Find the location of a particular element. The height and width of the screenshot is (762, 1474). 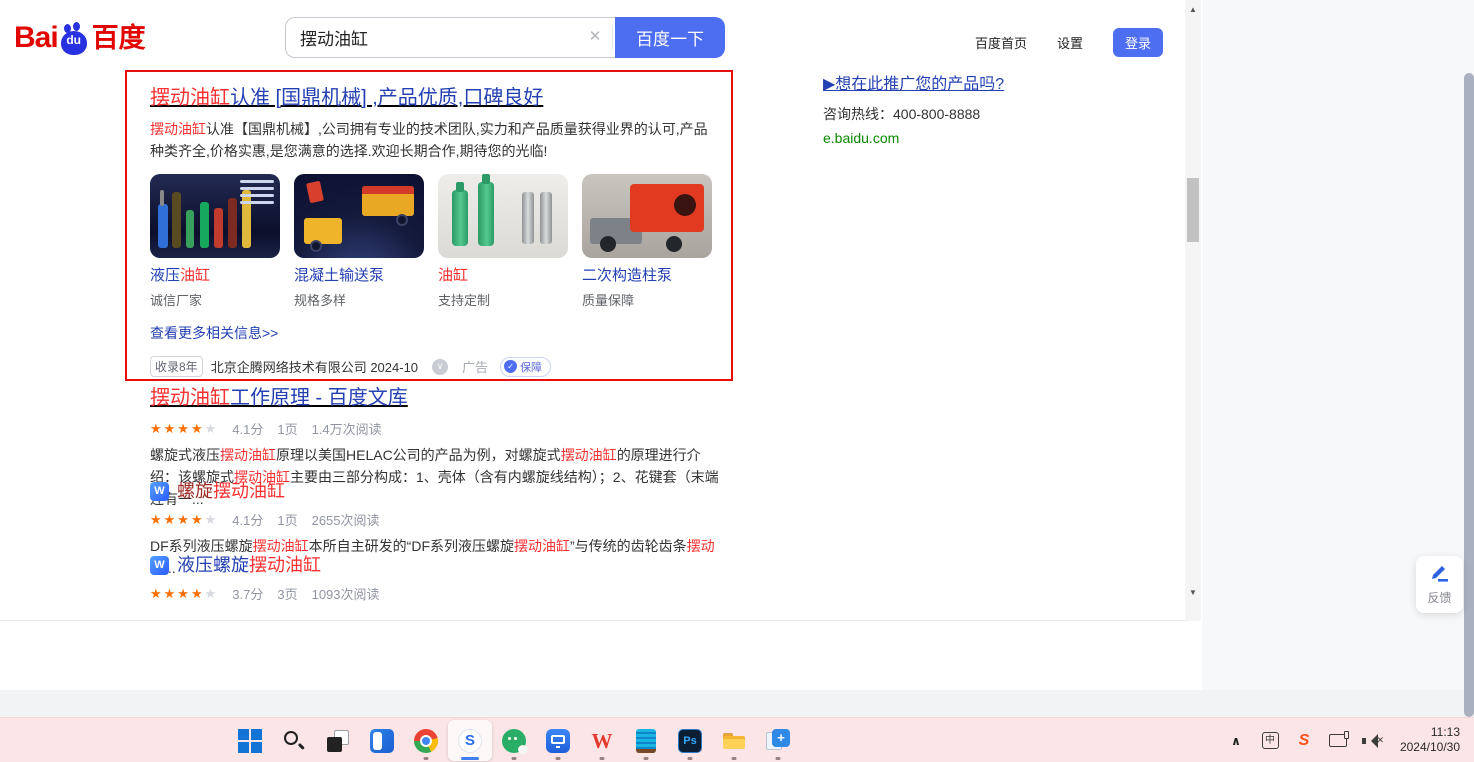

window-bottom-strip is located at coordinates (737, 703).